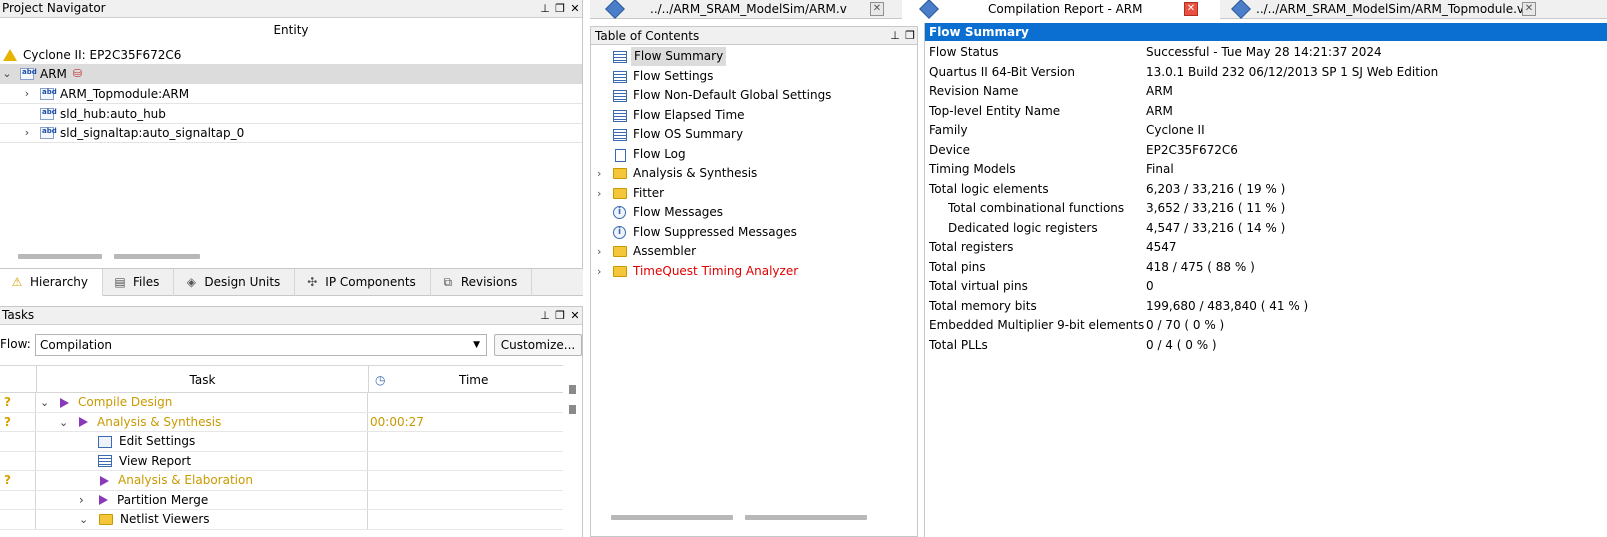  Describe the element at coordinates (291, 55) in the screenshot. I see `device-row: Cyclone II: EP2C35F672C6` at that location.